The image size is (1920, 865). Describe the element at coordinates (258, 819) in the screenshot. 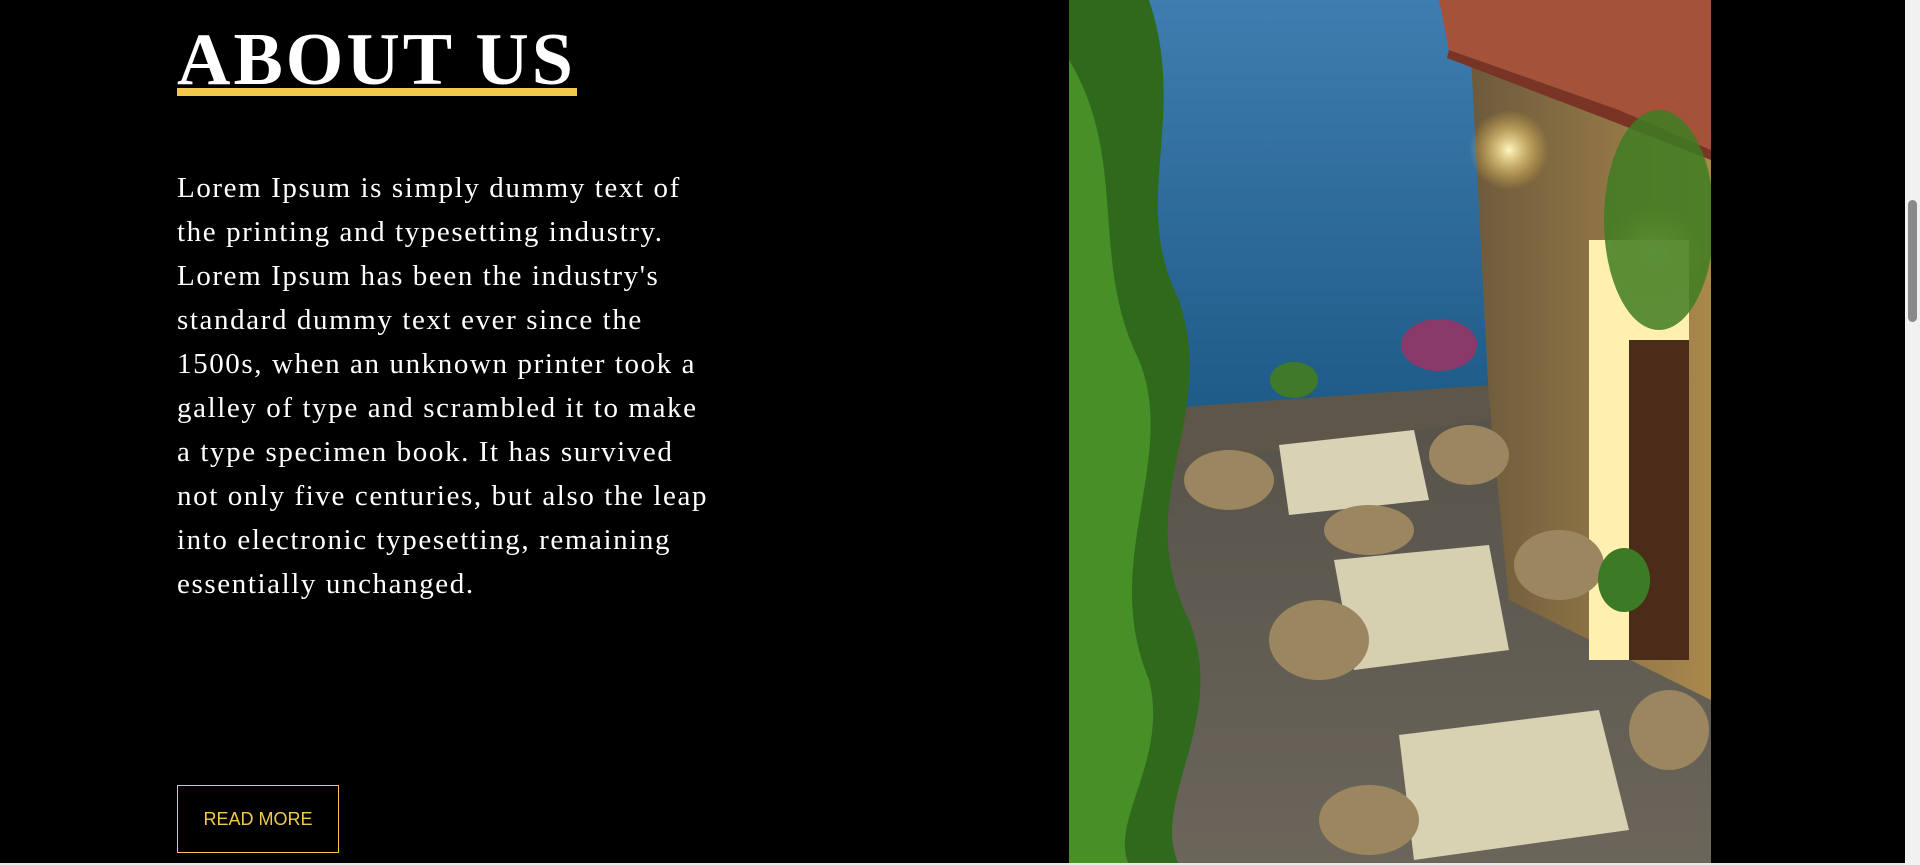

I see `read-more-button: READ MORE` at that location.